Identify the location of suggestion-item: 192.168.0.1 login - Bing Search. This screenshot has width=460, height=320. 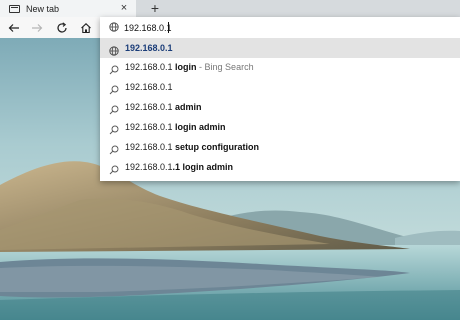
(280, 67).